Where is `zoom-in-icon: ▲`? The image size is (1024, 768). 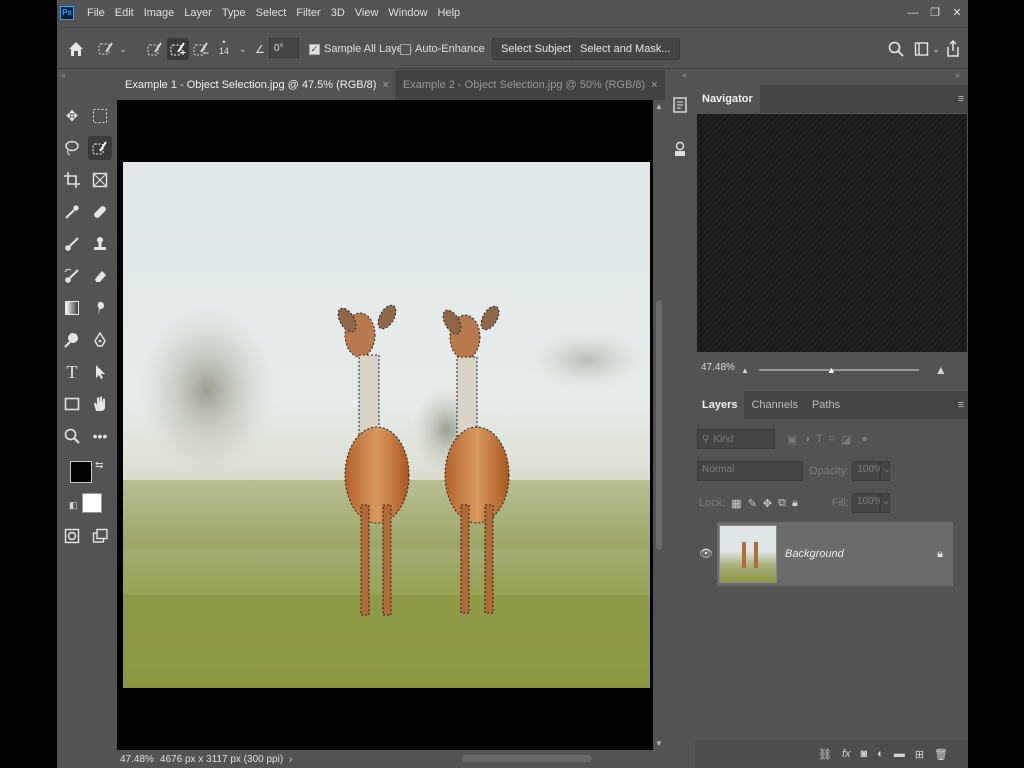
zoom-in-icon: ▲ is located at coordinates (941, 370).